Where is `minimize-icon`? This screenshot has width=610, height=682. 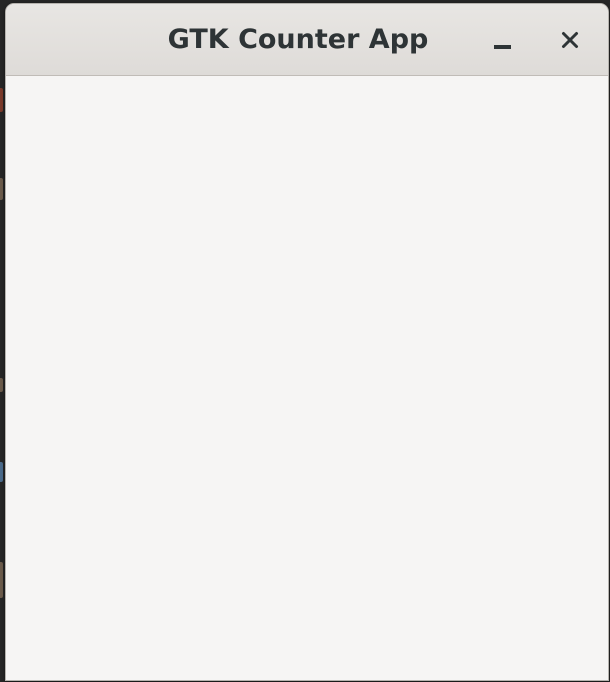 minimize-icon is located at coordinates (502, 47).